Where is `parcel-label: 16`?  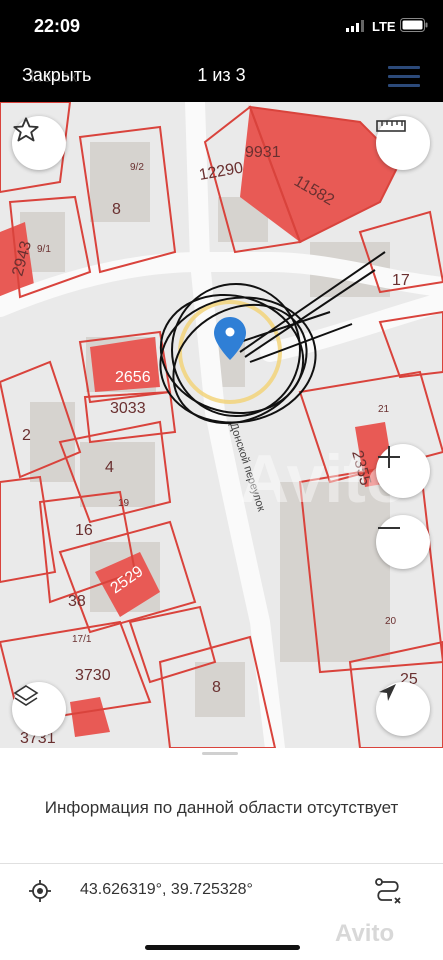
parcel-label: 16 is located at coordinates (84, 530).